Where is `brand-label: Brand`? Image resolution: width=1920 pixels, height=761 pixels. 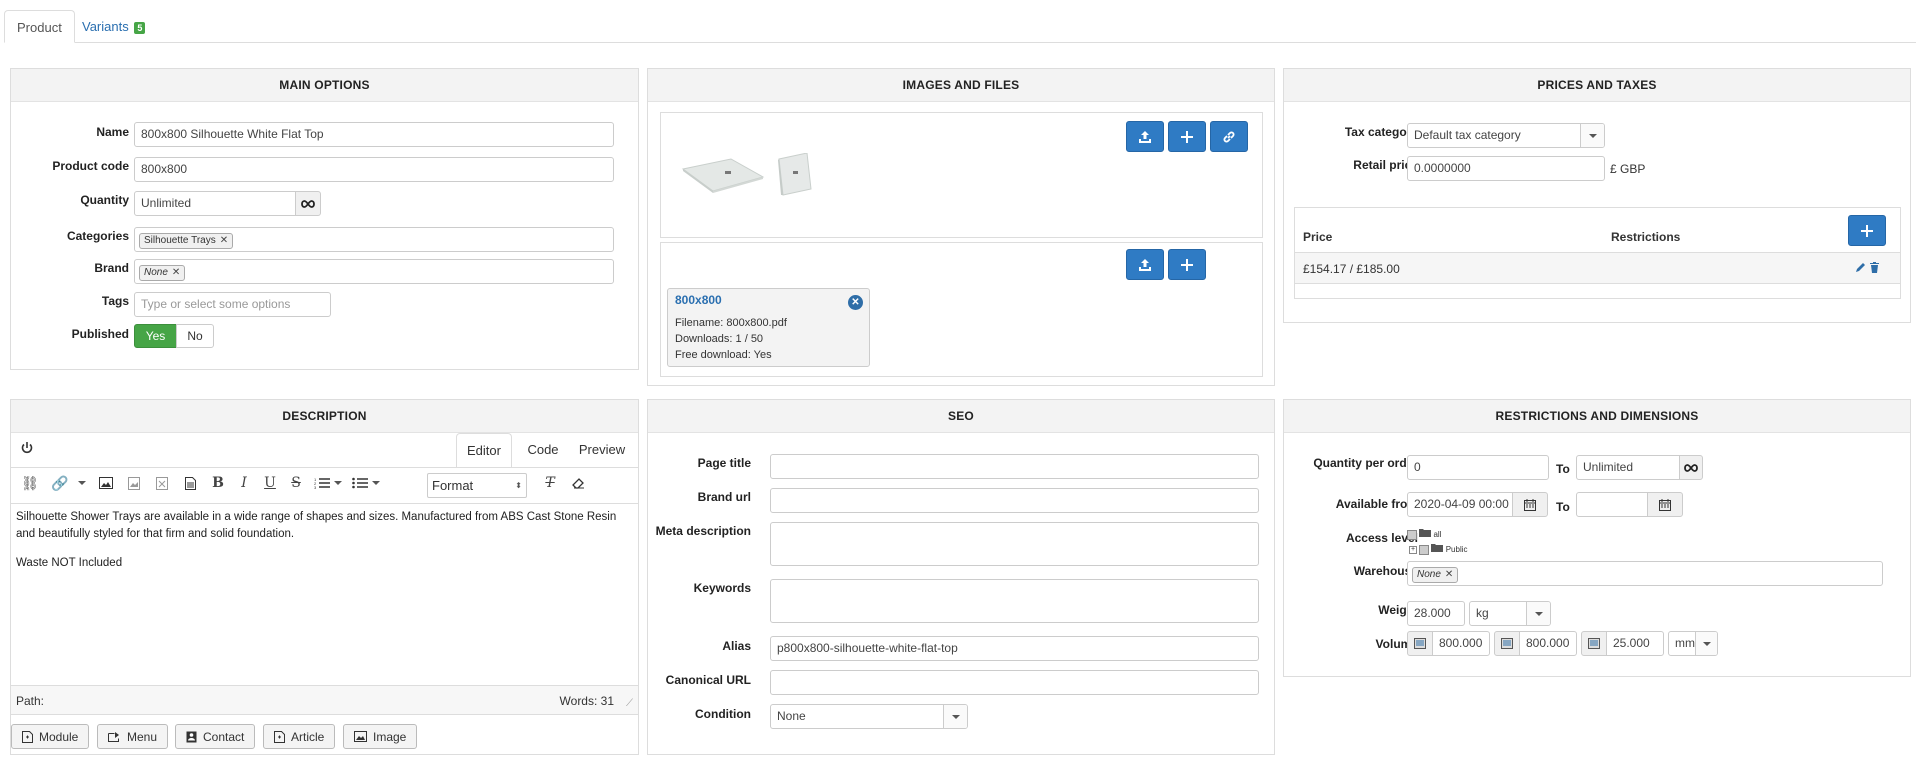
brand-label: Brand is located at coordinates (111, 268).